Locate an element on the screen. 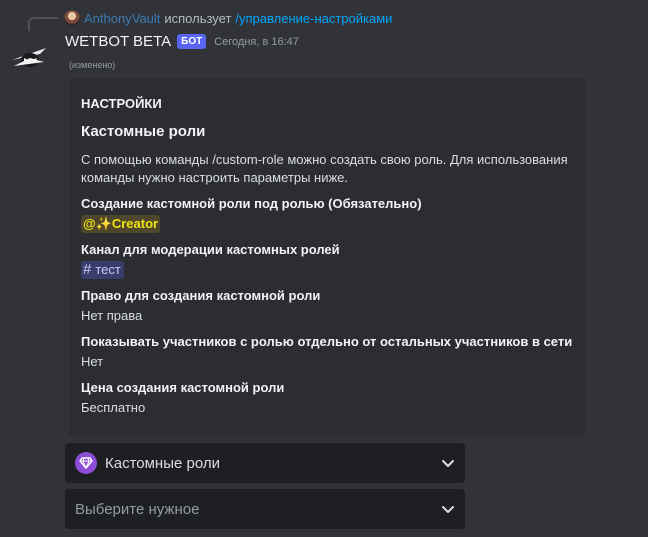 The height and width of the screenshot is (537, 648). bot-avatar is located at coordinates (30, 58).